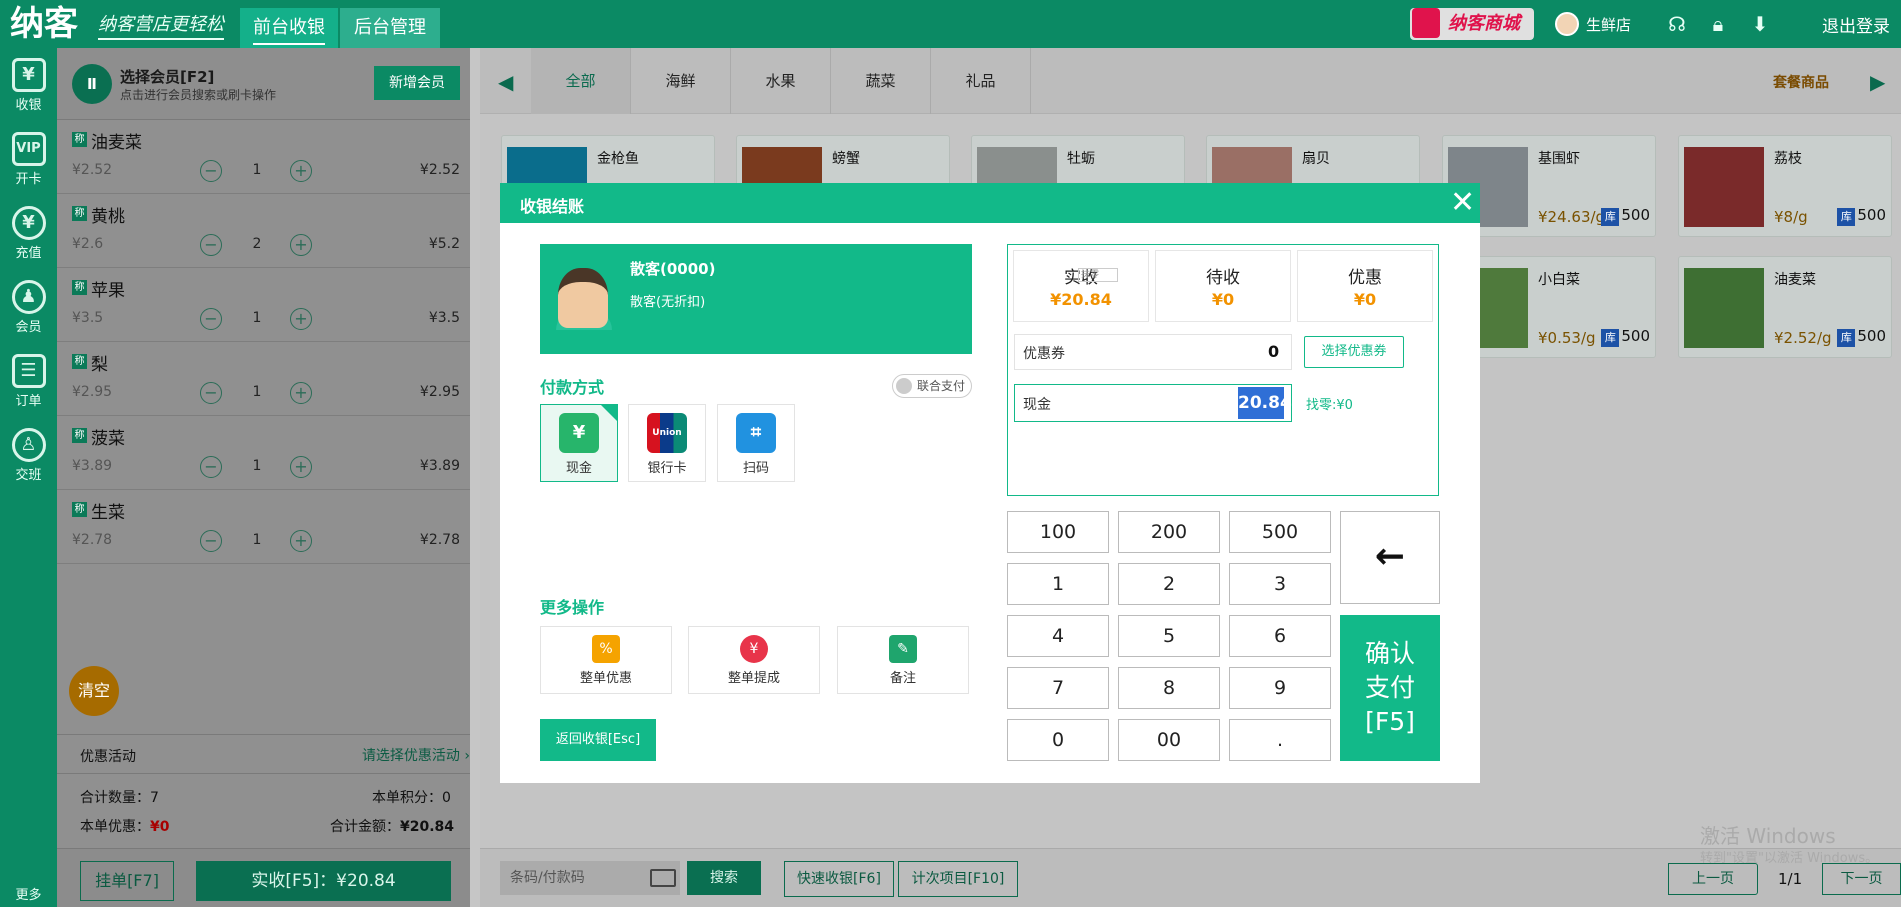  Describe the element at coordinates (1801, 82) in the screenshot. I see `set-meal-link: 套餐商品` at that location.